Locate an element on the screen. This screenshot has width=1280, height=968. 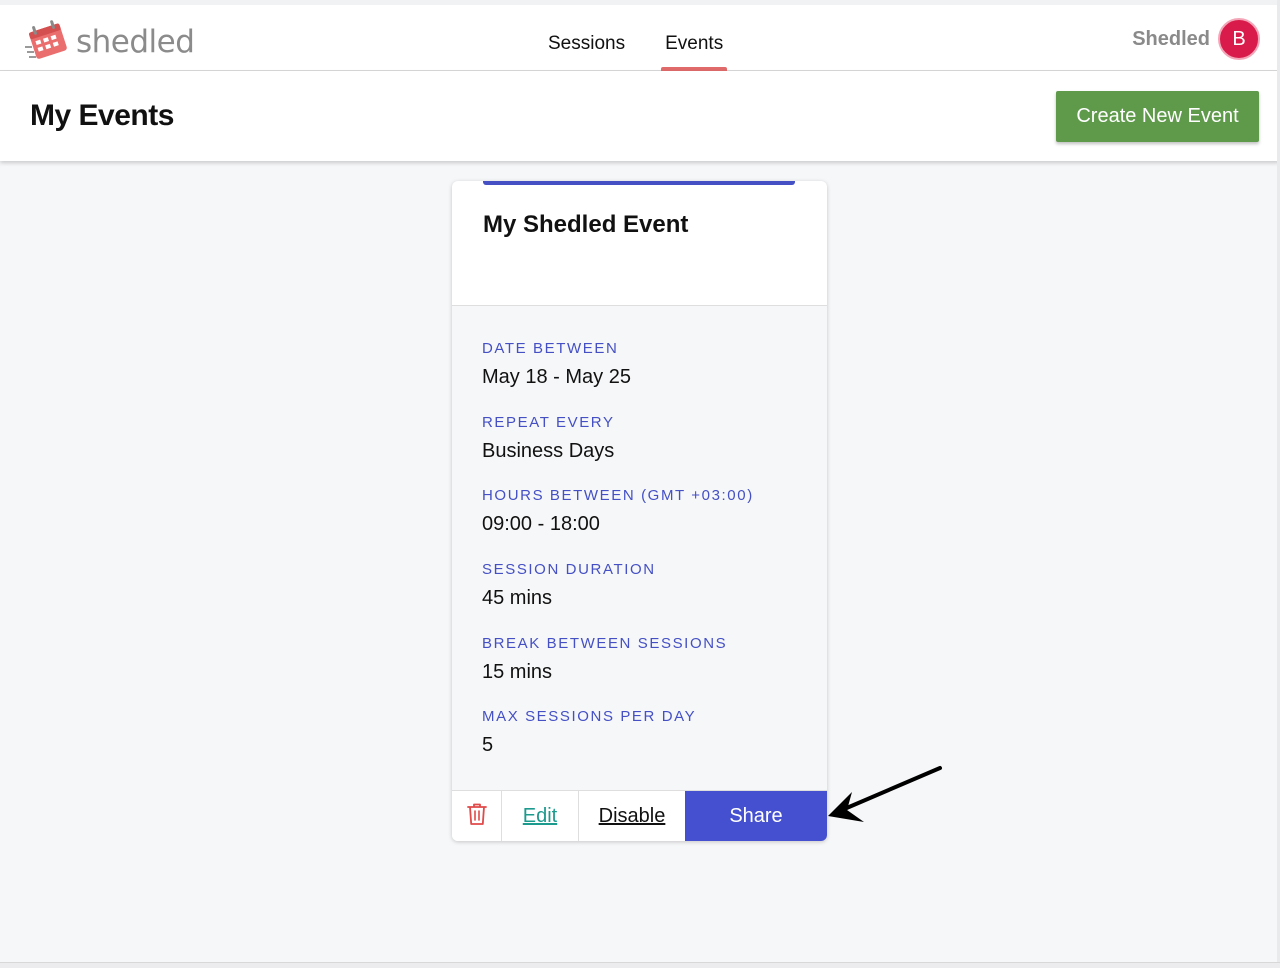
main-tabs: Sessions Events is located at coordinates (635, 38).